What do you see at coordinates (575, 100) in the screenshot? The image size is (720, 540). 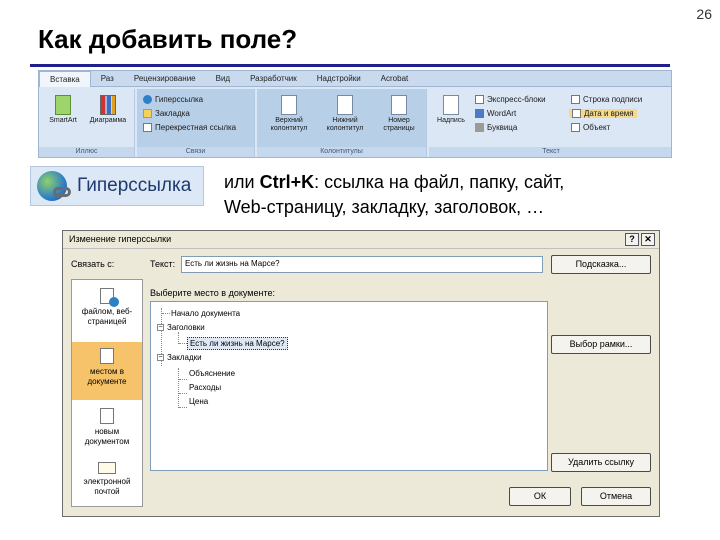 I see `signature-icon` at bounding box center [575, 100].